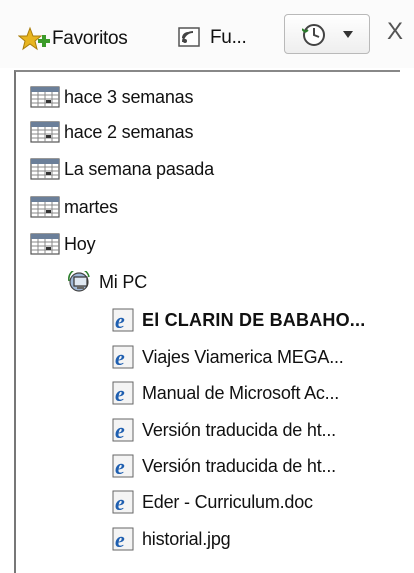  I want to click on history-item-label: historial.jpg, so click(186, 538).